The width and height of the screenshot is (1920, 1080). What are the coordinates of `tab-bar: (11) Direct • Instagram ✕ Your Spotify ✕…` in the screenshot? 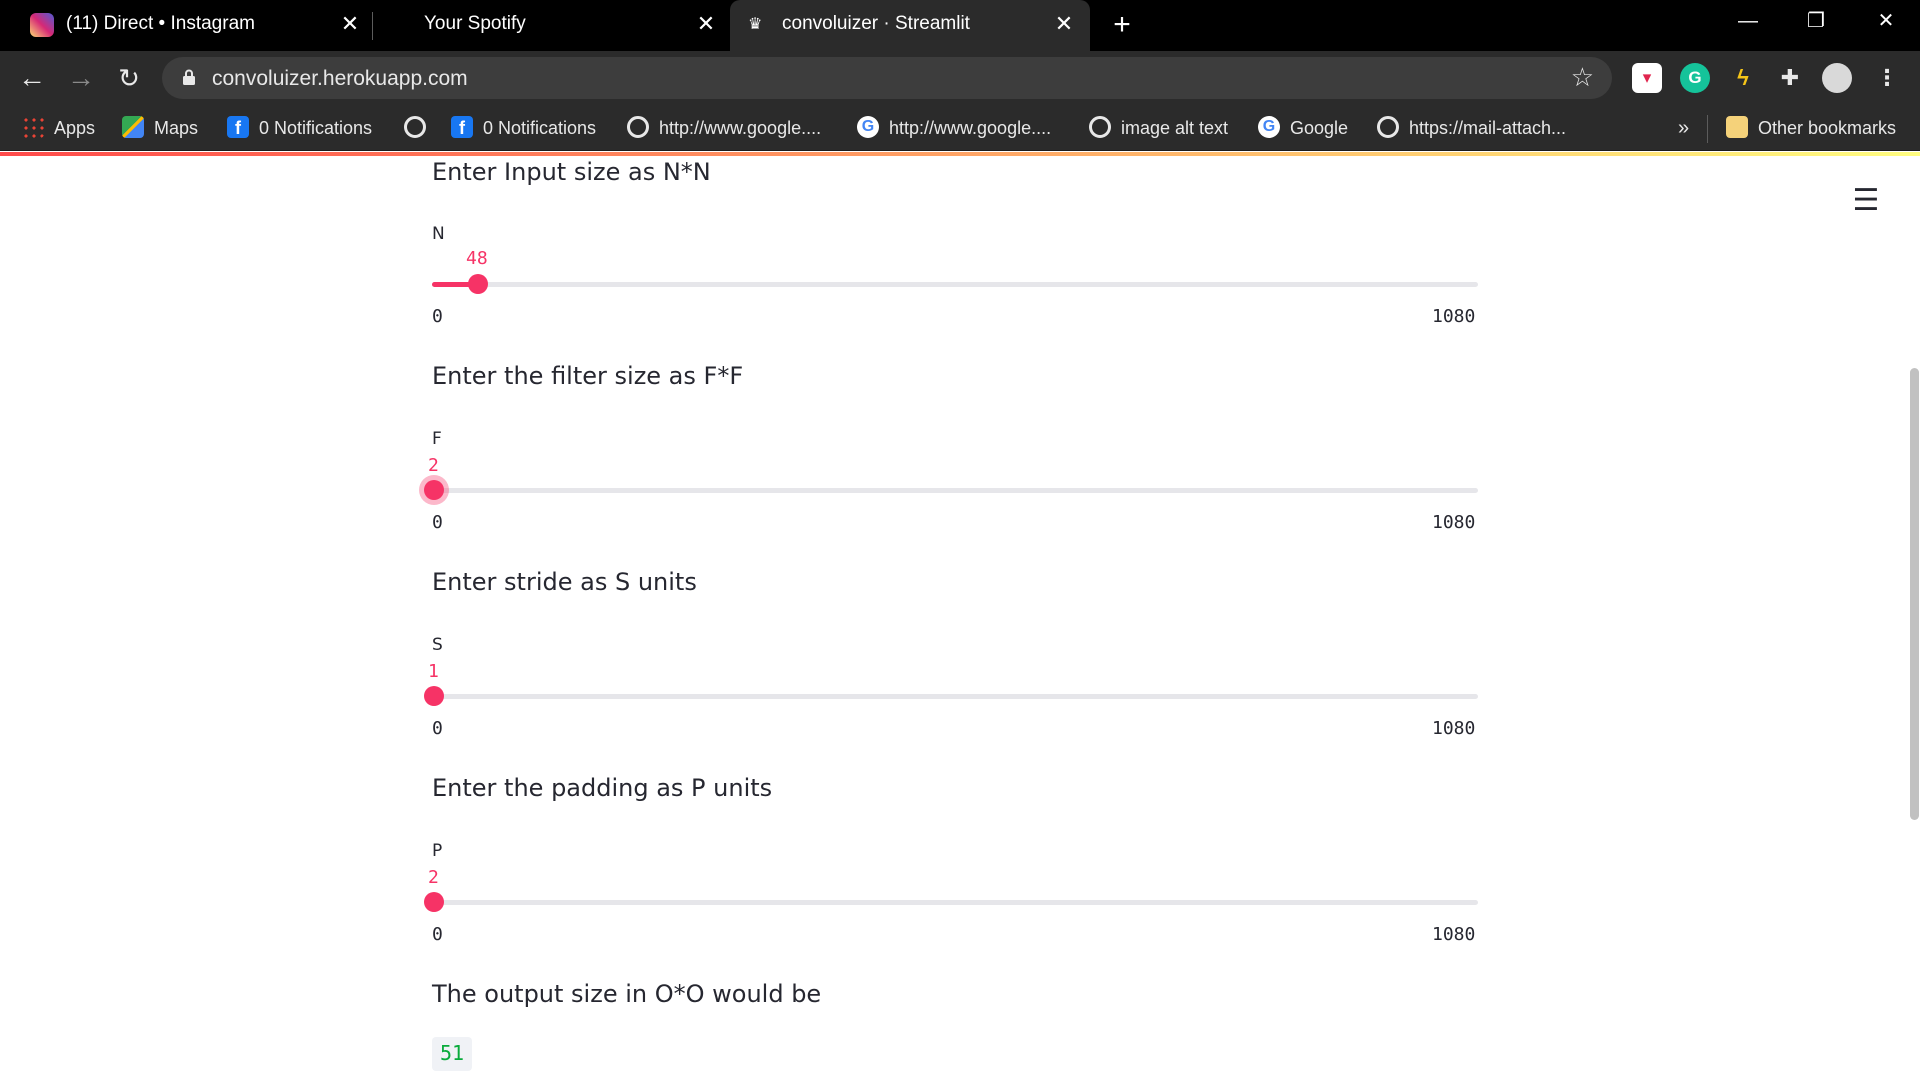 It's located at (960, 25).